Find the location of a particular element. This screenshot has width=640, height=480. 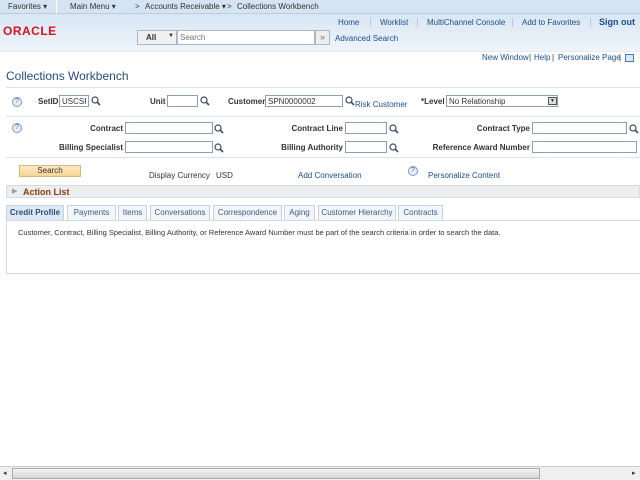

main-menu: Main Menu ▾ is located at coordinates (93, 6).